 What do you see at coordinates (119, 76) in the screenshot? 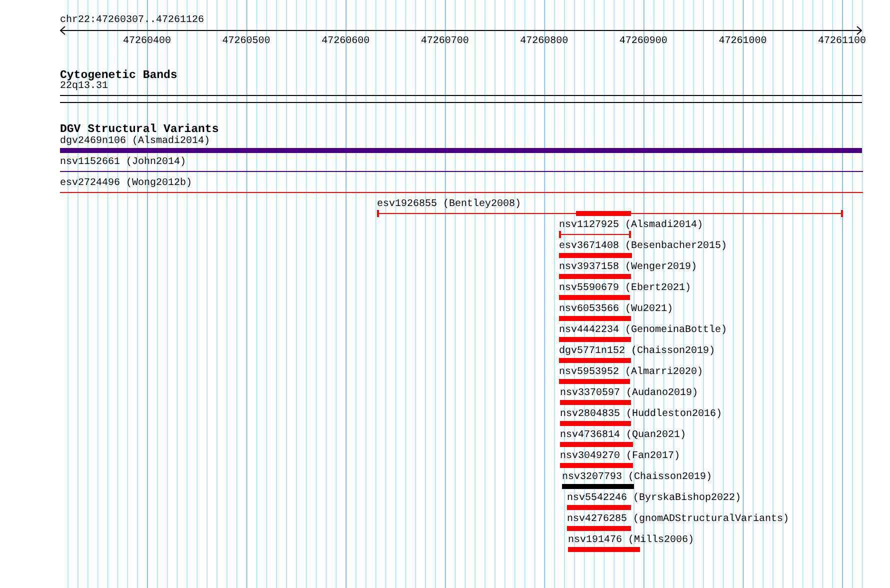
I see `track-title: Cytogenetic Bands` at bounding box center [119, 76].